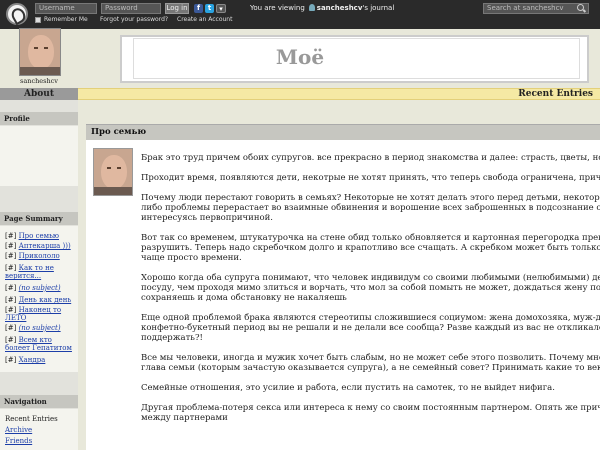 This screenshot has width=600, height=450. Describe the element at coordinates (172, 338) in the screenshot. I see `entry-line: поддержать?!` at that location.